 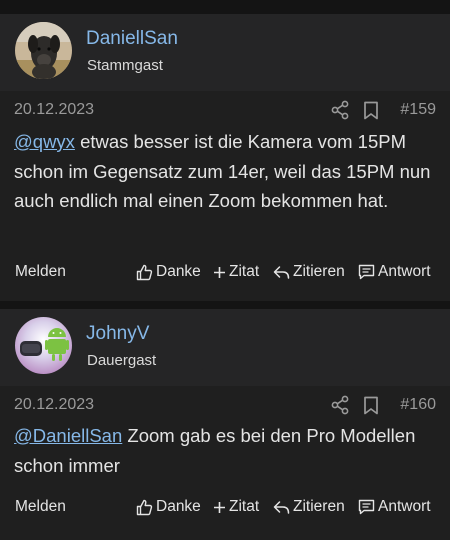 What do you see at coordinates (225, 111) in the screenshot?
I see `post-meta: 20.12.2023 #159` at bounding box center [225, 111].